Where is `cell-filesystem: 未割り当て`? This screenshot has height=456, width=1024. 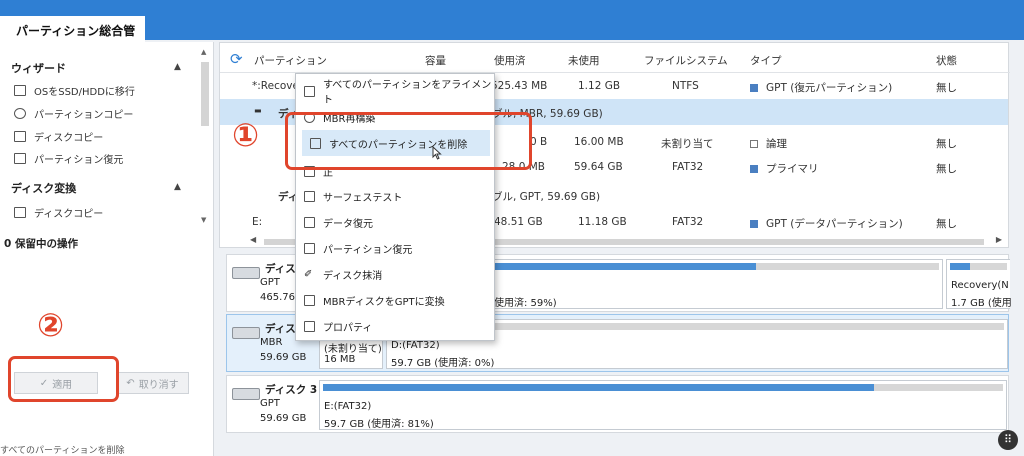 cell-filesystem: 未割り当て is located at coordinates (687, 144).